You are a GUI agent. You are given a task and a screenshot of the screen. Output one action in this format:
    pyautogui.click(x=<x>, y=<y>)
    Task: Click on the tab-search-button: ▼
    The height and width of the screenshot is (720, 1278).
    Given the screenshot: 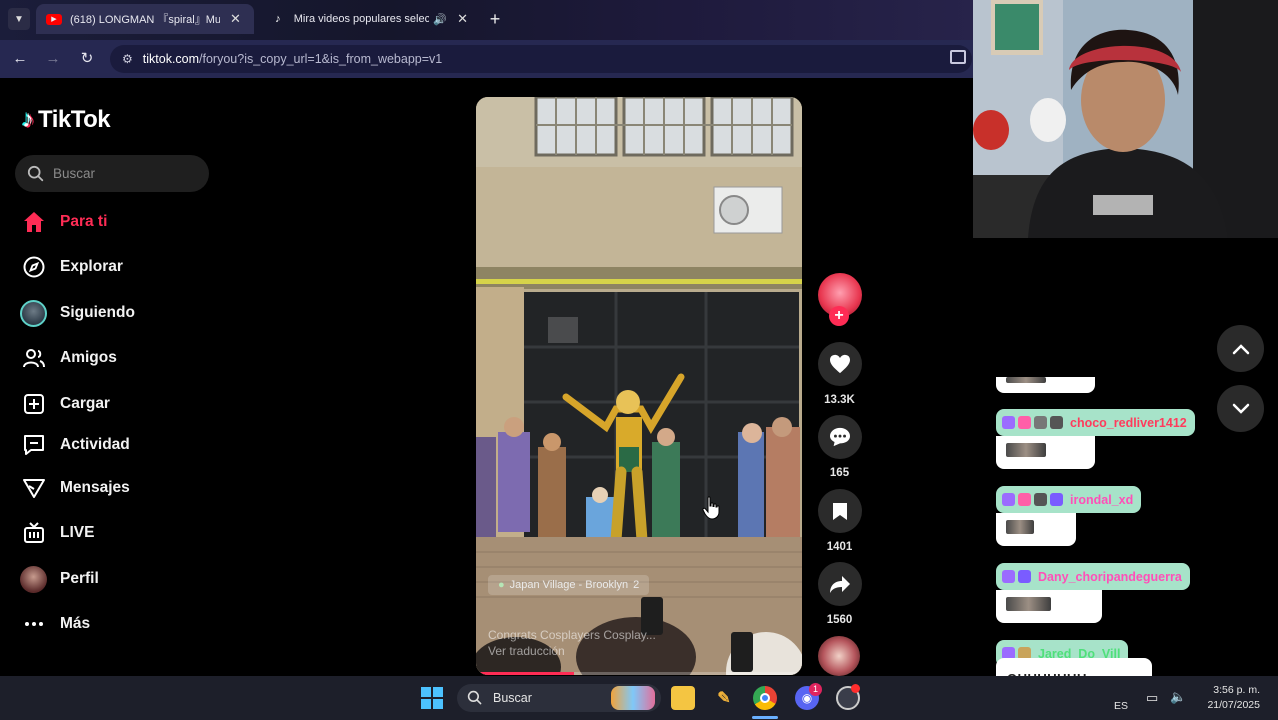 What is the action you would take?
    pyautogui.click(x=19, y=19)
    